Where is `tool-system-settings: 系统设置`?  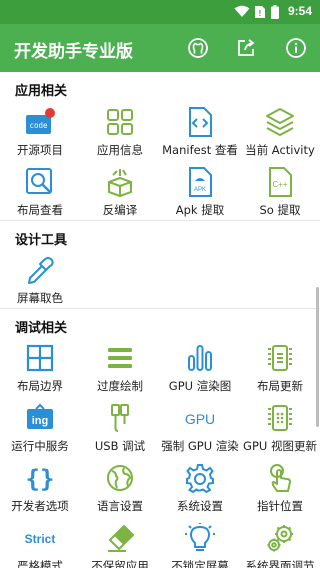
tool-system-settings: 系统设置 is located at coordinates (200, 491).